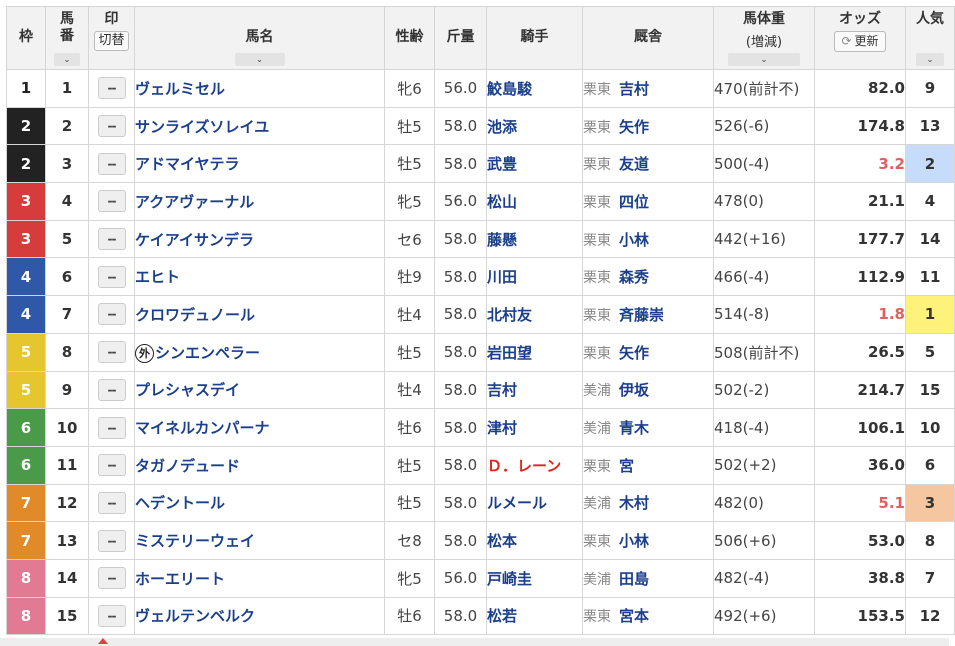 The image size is (955, 646). I want to click on horse-name-link: アドマイヤテラ, so click(187, 164).